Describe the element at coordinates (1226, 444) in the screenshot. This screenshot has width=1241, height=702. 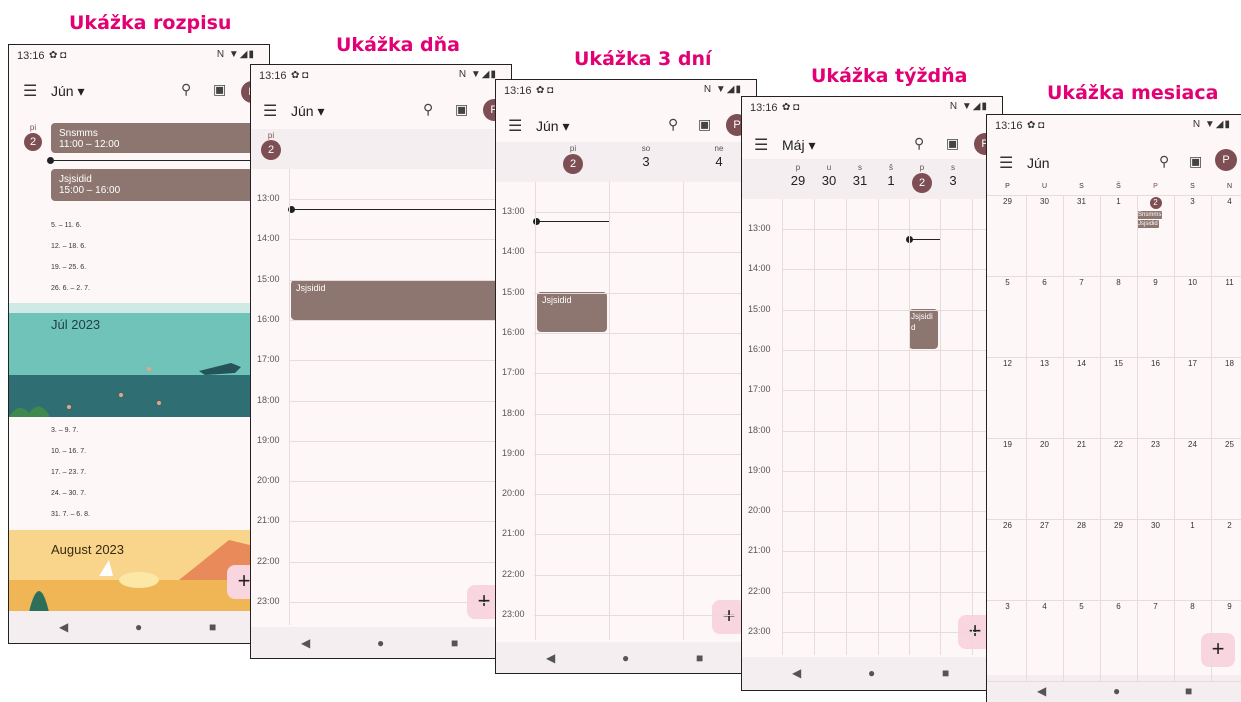
I see `month-day-cell: 25` at that location.